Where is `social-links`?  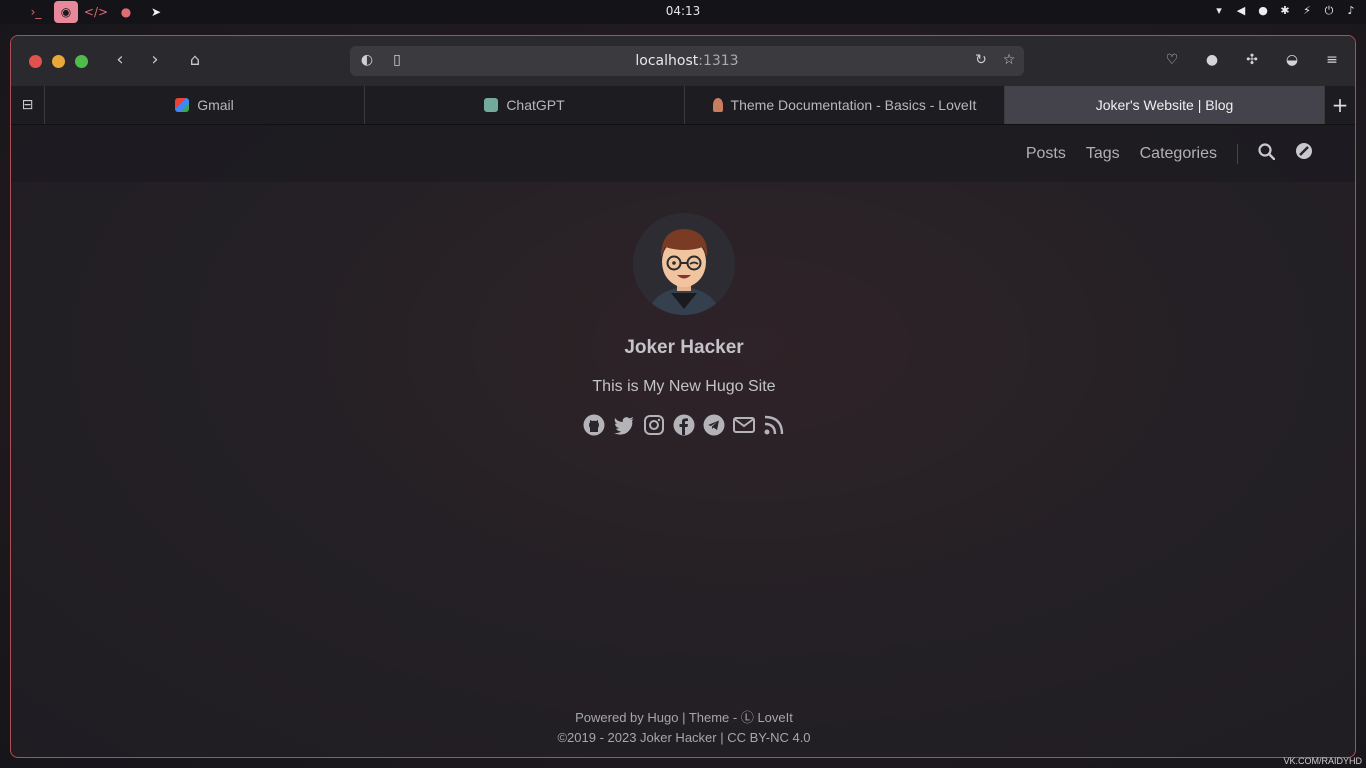 social-links is located at coordinates (683, 425).